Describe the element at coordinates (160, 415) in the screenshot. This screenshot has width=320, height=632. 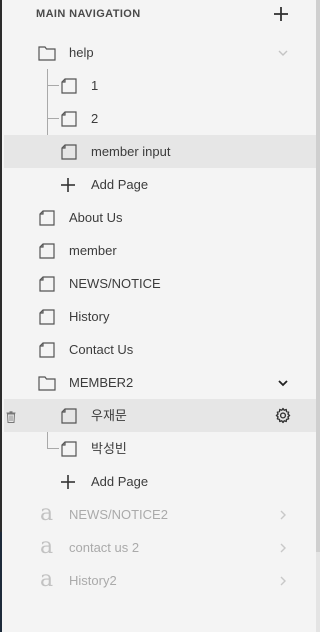
I see `nav-page-woojaemun: 우재문` at that location.